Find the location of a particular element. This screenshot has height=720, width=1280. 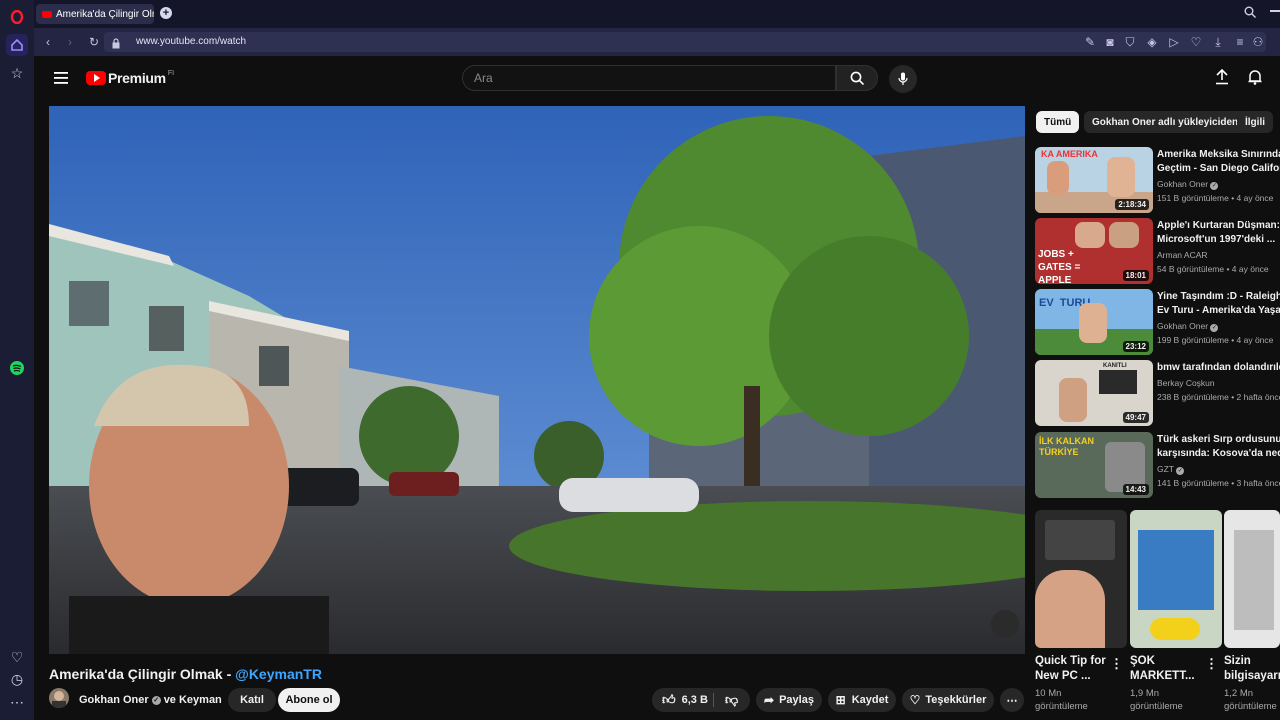

like-count: 6,3 B is located at coordinates (695, 700).